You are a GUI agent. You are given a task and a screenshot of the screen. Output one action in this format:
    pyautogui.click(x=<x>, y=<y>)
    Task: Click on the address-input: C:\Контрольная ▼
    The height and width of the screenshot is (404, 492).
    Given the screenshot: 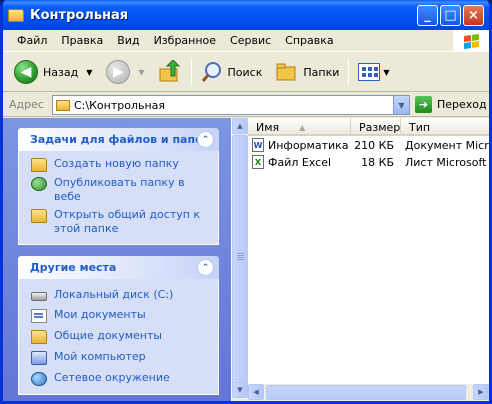 What is the action you would take?
    pyautogui.click(x=231, y=105)
    